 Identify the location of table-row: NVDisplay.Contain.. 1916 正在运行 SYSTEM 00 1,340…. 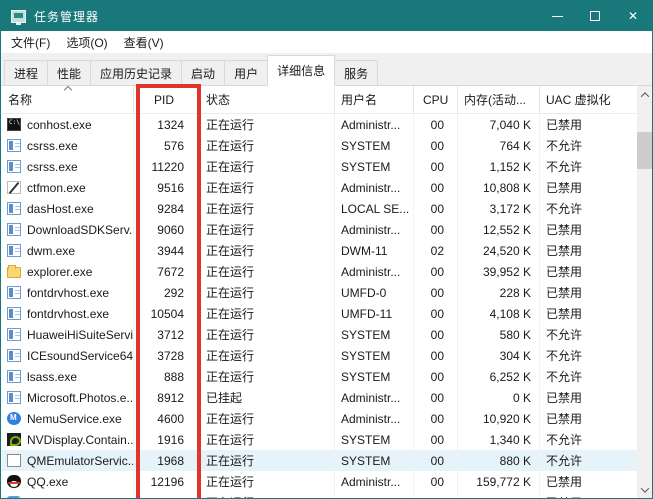
(320, 439).